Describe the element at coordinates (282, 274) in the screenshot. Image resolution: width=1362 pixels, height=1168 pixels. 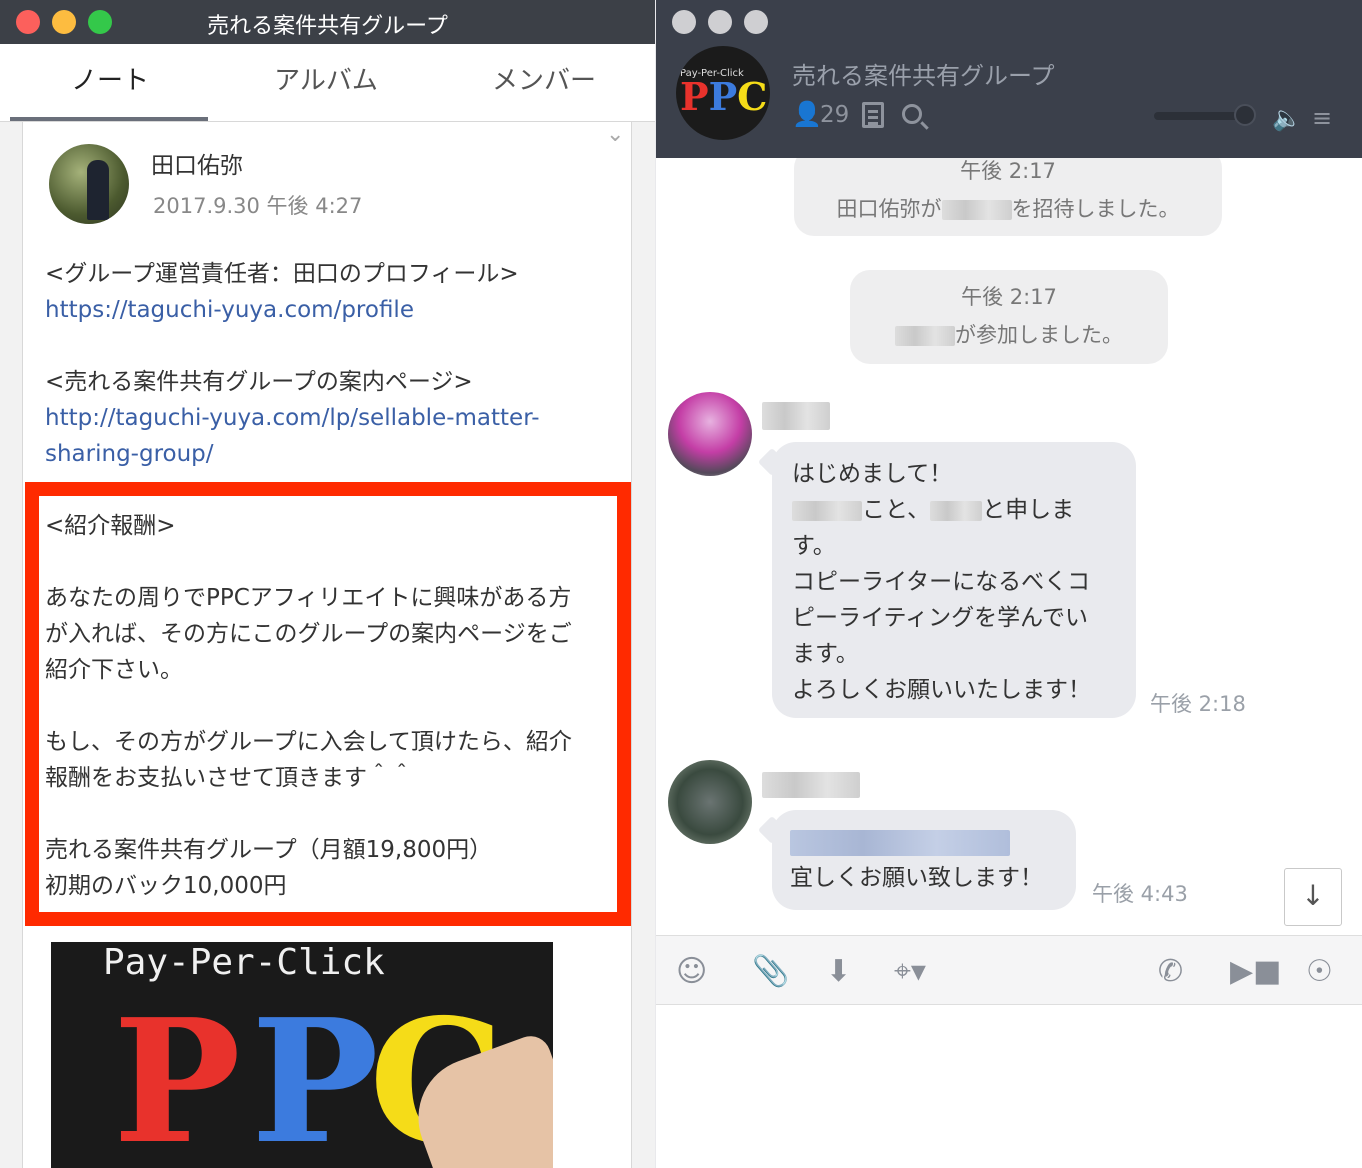
I see `profile-heading: <グループ運営責任者：田口のプロフィール>` at that location.